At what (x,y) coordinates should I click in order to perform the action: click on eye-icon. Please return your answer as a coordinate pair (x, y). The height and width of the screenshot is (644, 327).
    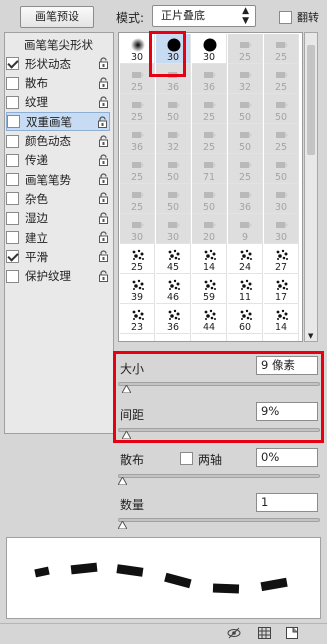
    Looking at the image, I should click on (234, 633).